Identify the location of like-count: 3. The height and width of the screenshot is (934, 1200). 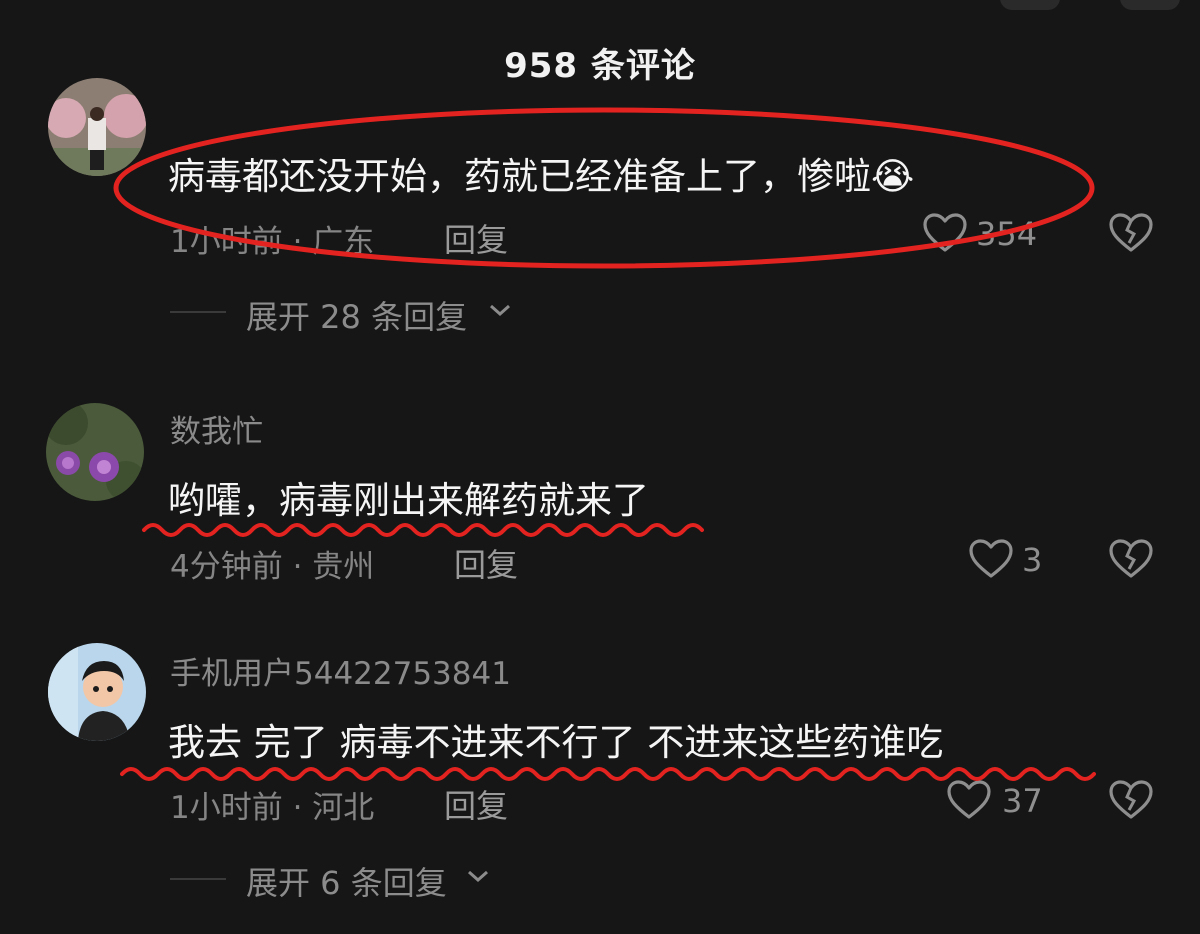
(1032, 560).